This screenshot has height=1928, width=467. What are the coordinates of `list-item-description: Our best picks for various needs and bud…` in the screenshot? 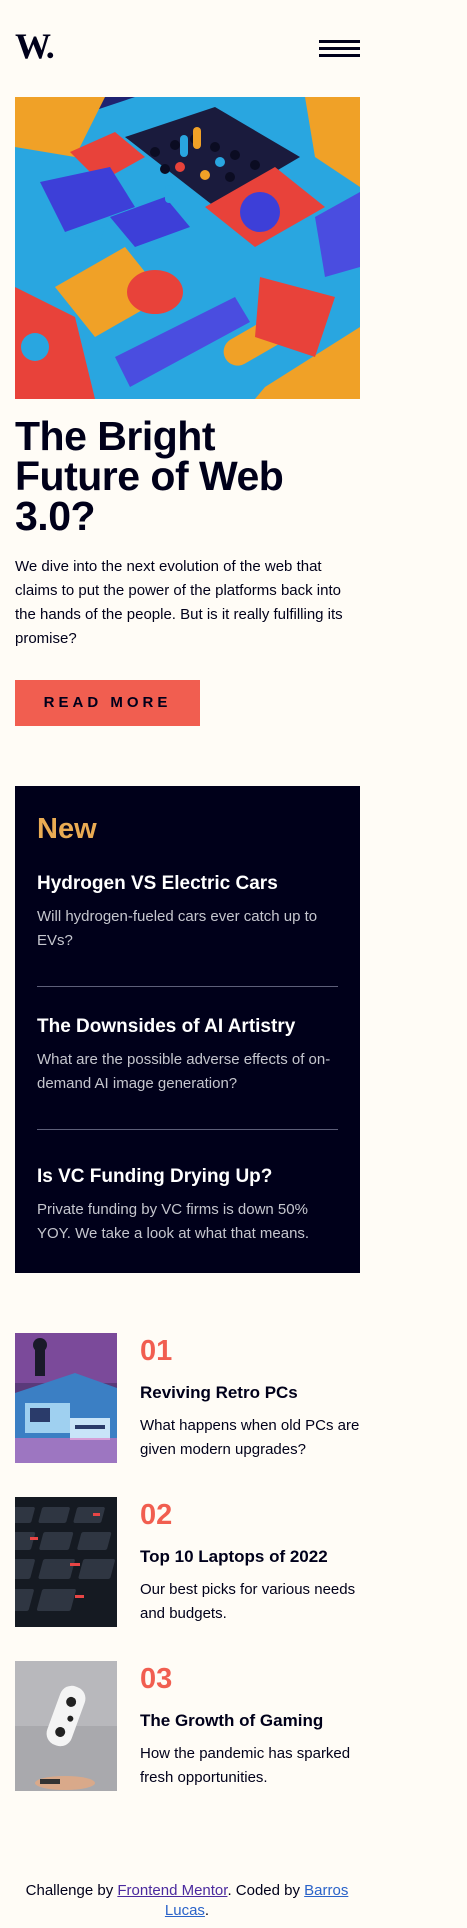 It's located at (248, 1601).